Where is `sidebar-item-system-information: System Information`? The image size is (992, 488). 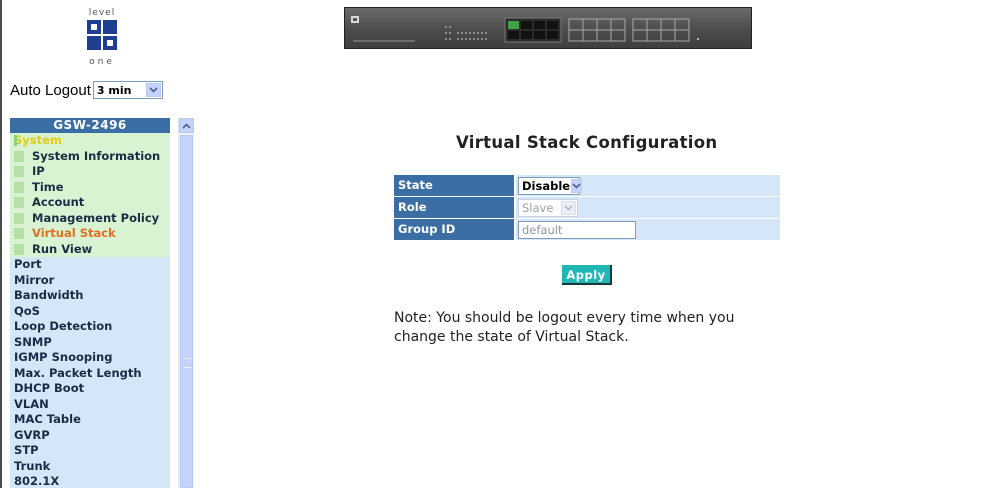
sidebar-item-system-information: System Information is located at coordinates (90, 156).